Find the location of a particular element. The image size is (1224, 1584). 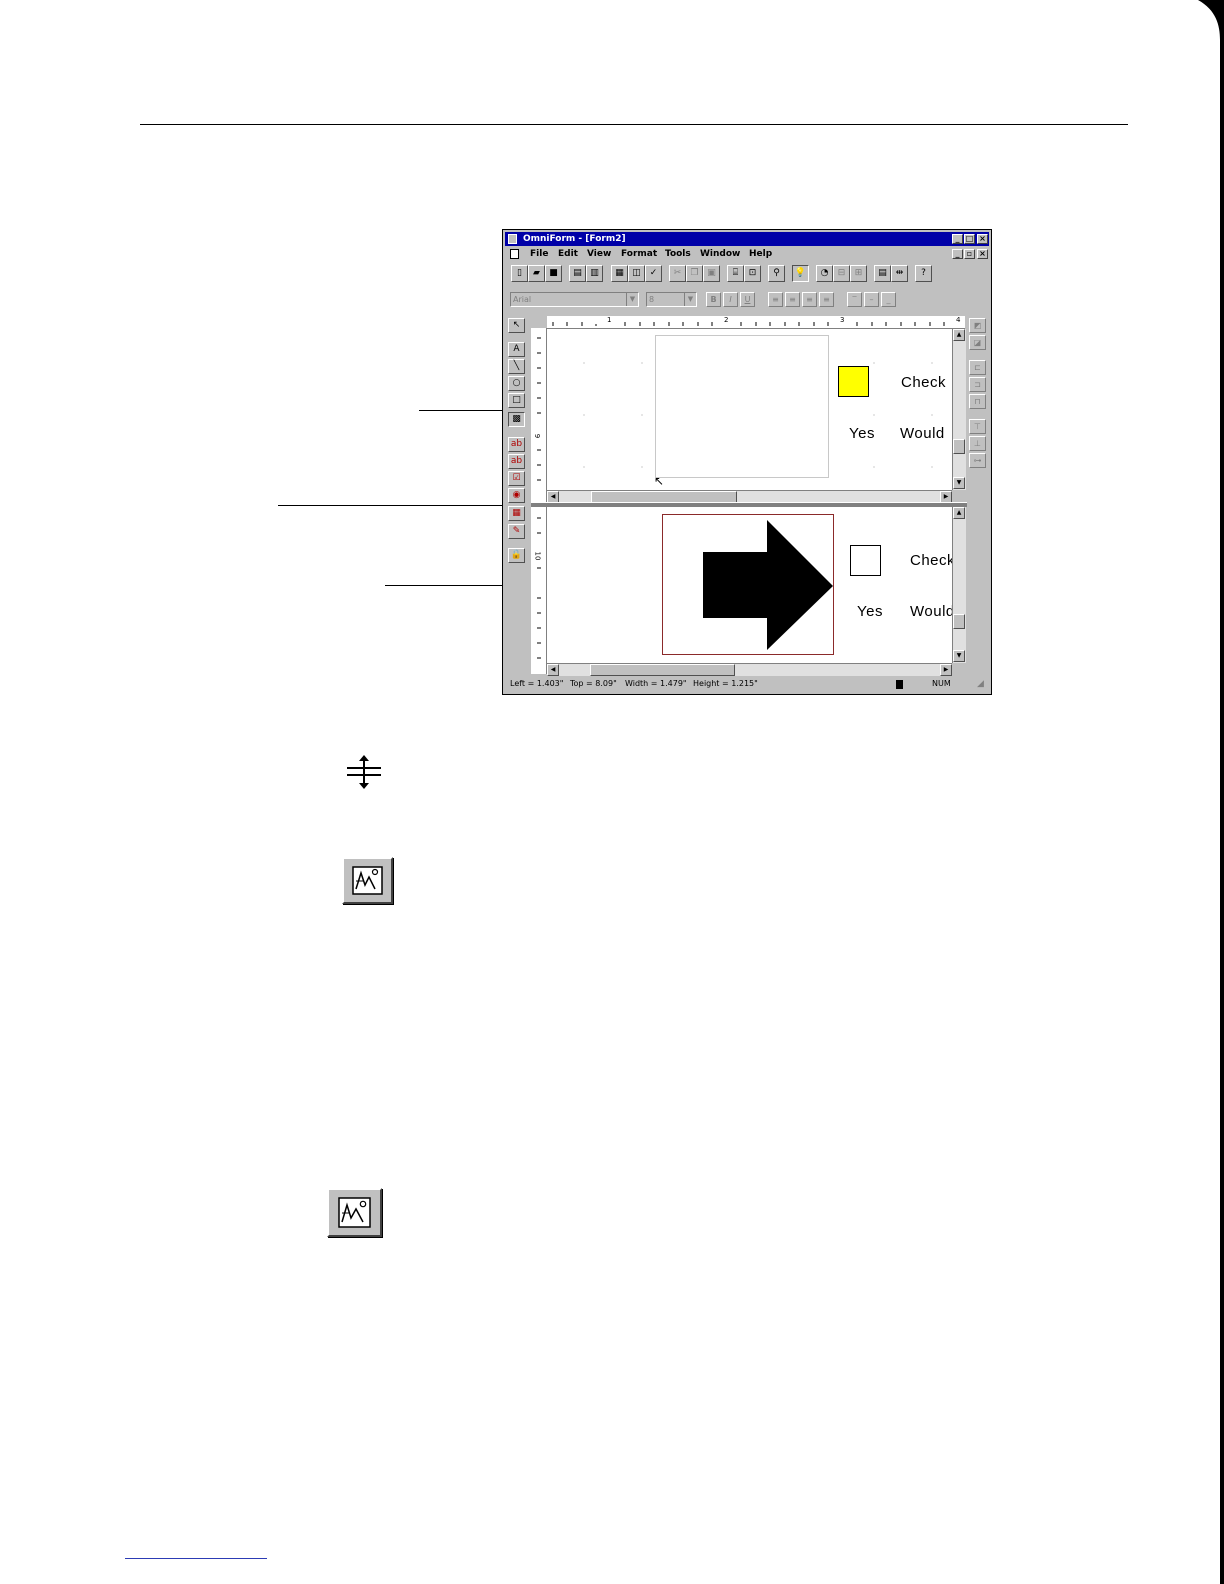

status-top: Top = 8.09" is located at coordinates (593, 683).